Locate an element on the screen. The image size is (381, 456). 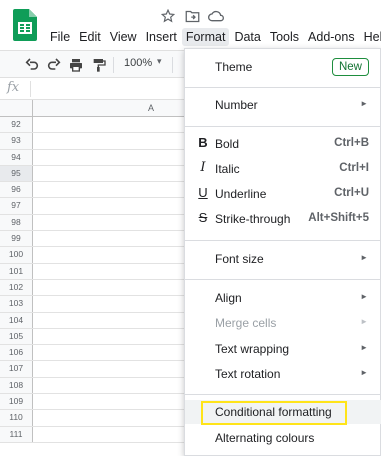
menu-item-label: Text wrapping is located at coordinates (252, 349).